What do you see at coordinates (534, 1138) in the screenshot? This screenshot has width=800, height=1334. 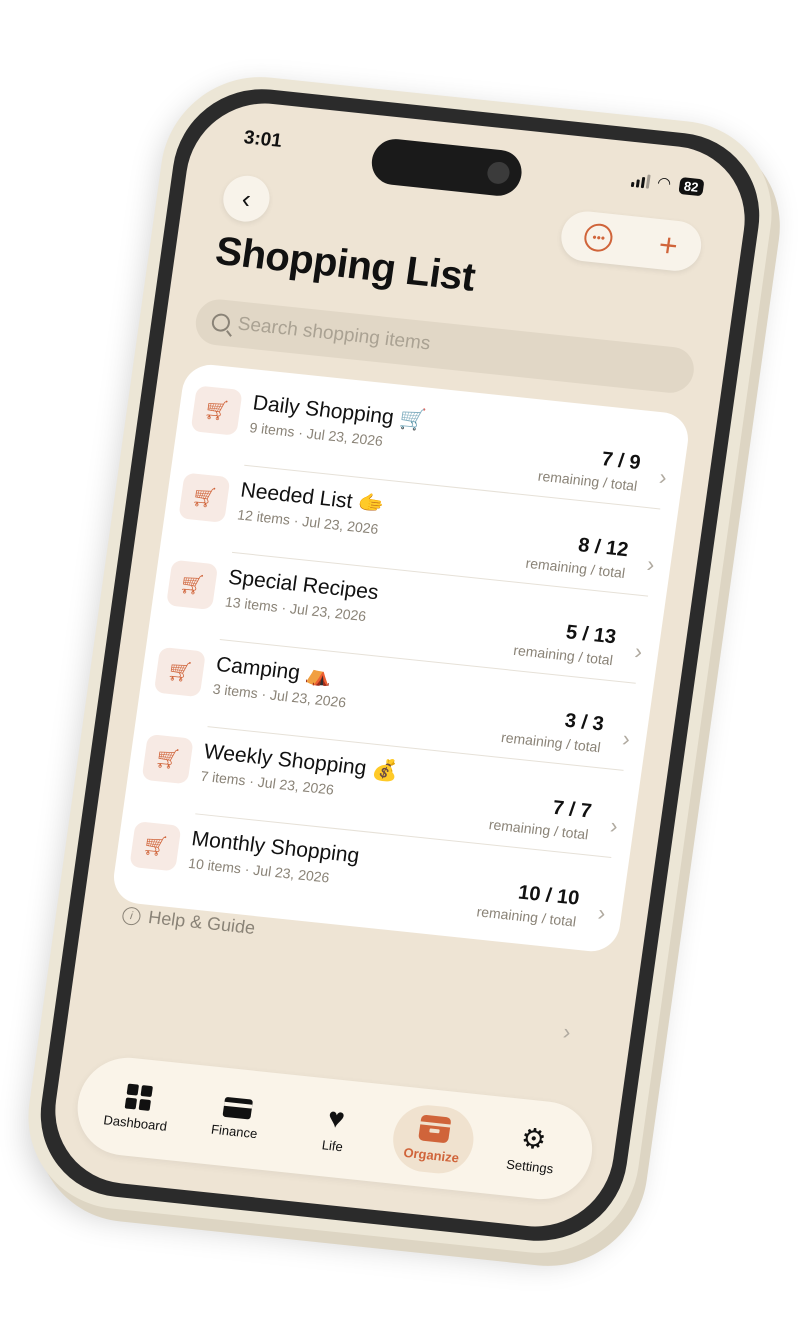 I see `gear-icon: ⚙` at bounding box center [534, 1138].